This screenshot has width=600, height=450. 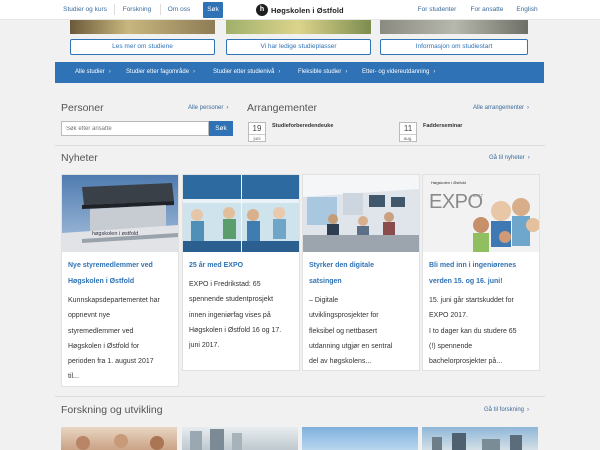 What do you see at coordinates (262, 10) in the screenshot?
I see `logo-icon: h` at bounding box center [262, 10].